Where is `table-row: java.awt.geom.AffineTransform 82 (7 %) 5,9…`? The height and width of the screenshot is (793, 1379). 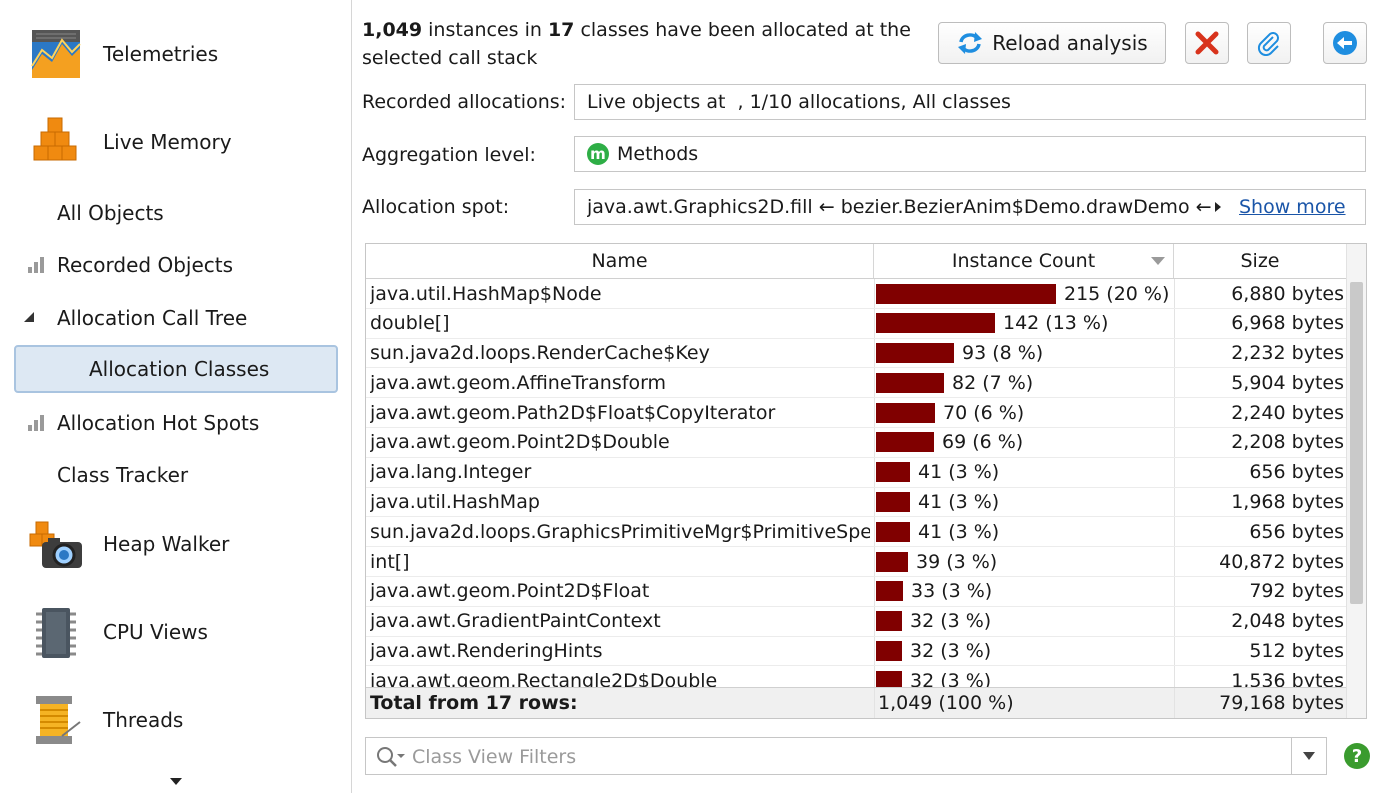 table-row: java.awt.geom.AffineTransform 82 (7 %) 5,9… is located at coordinates (856, 383).